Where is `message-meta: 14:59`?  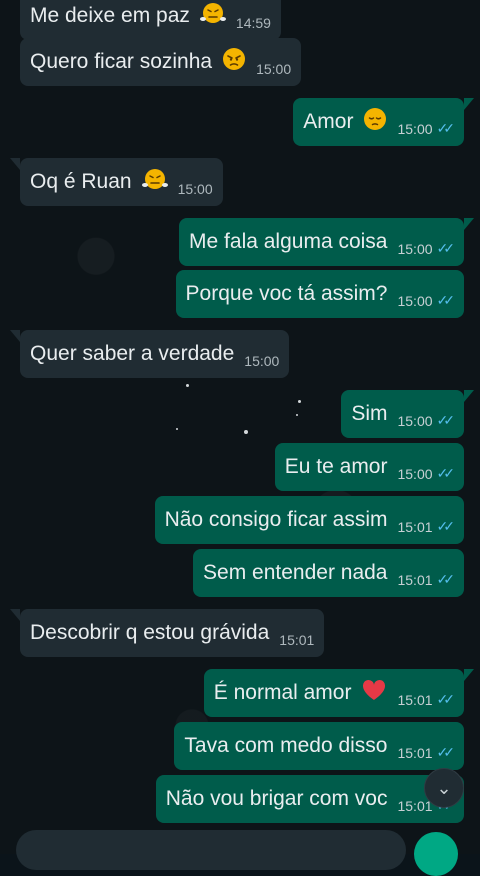 message-meta: 14:59 is located at coordinates (253, 23).